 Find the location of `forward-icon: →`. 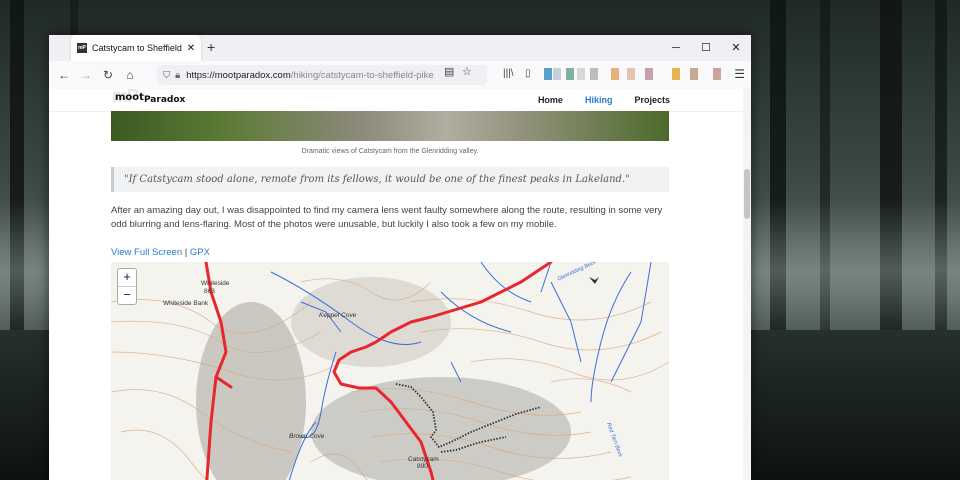

forward-icon: → is located at coordinates (86, 75).